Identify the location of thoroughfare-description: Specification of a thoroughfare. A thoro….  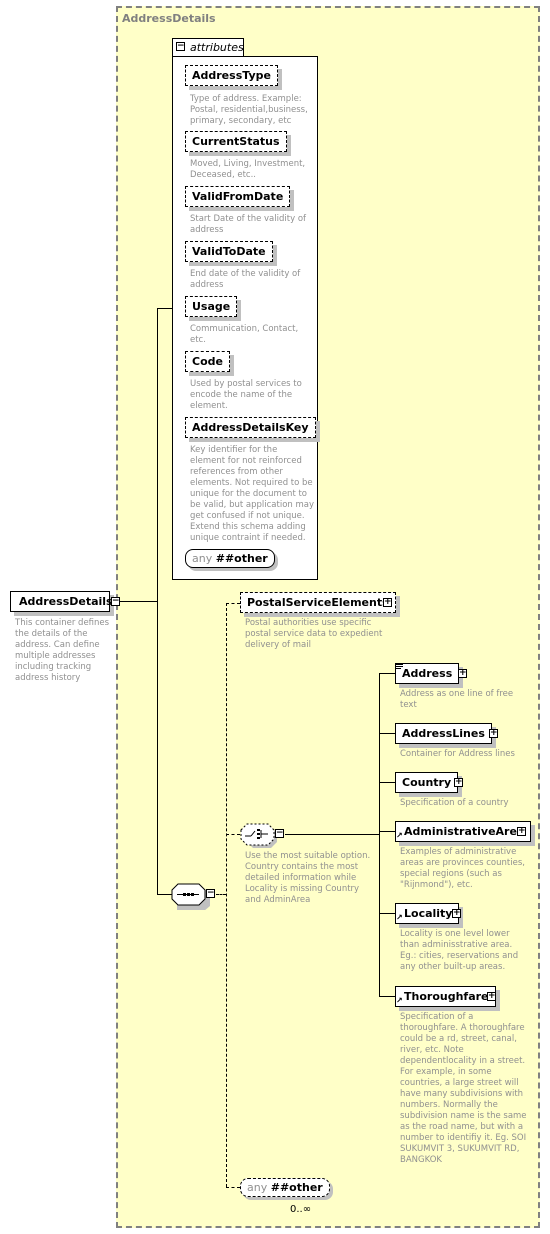
(463, 1088).